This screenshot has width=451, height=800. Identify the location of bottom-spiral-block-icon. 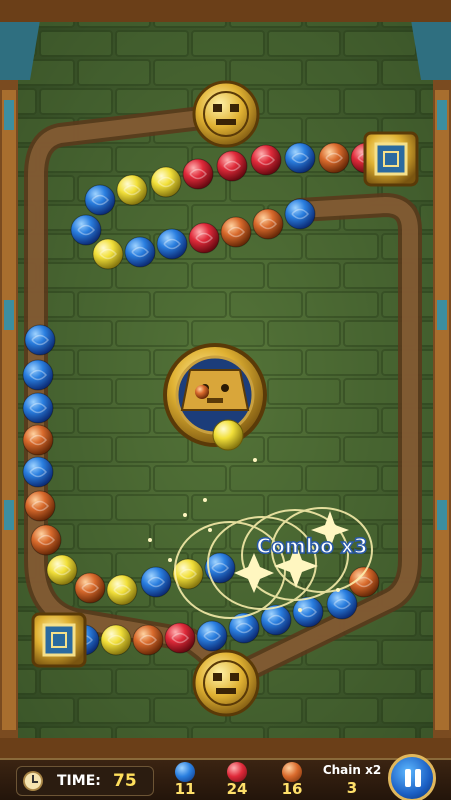
(59, 640).